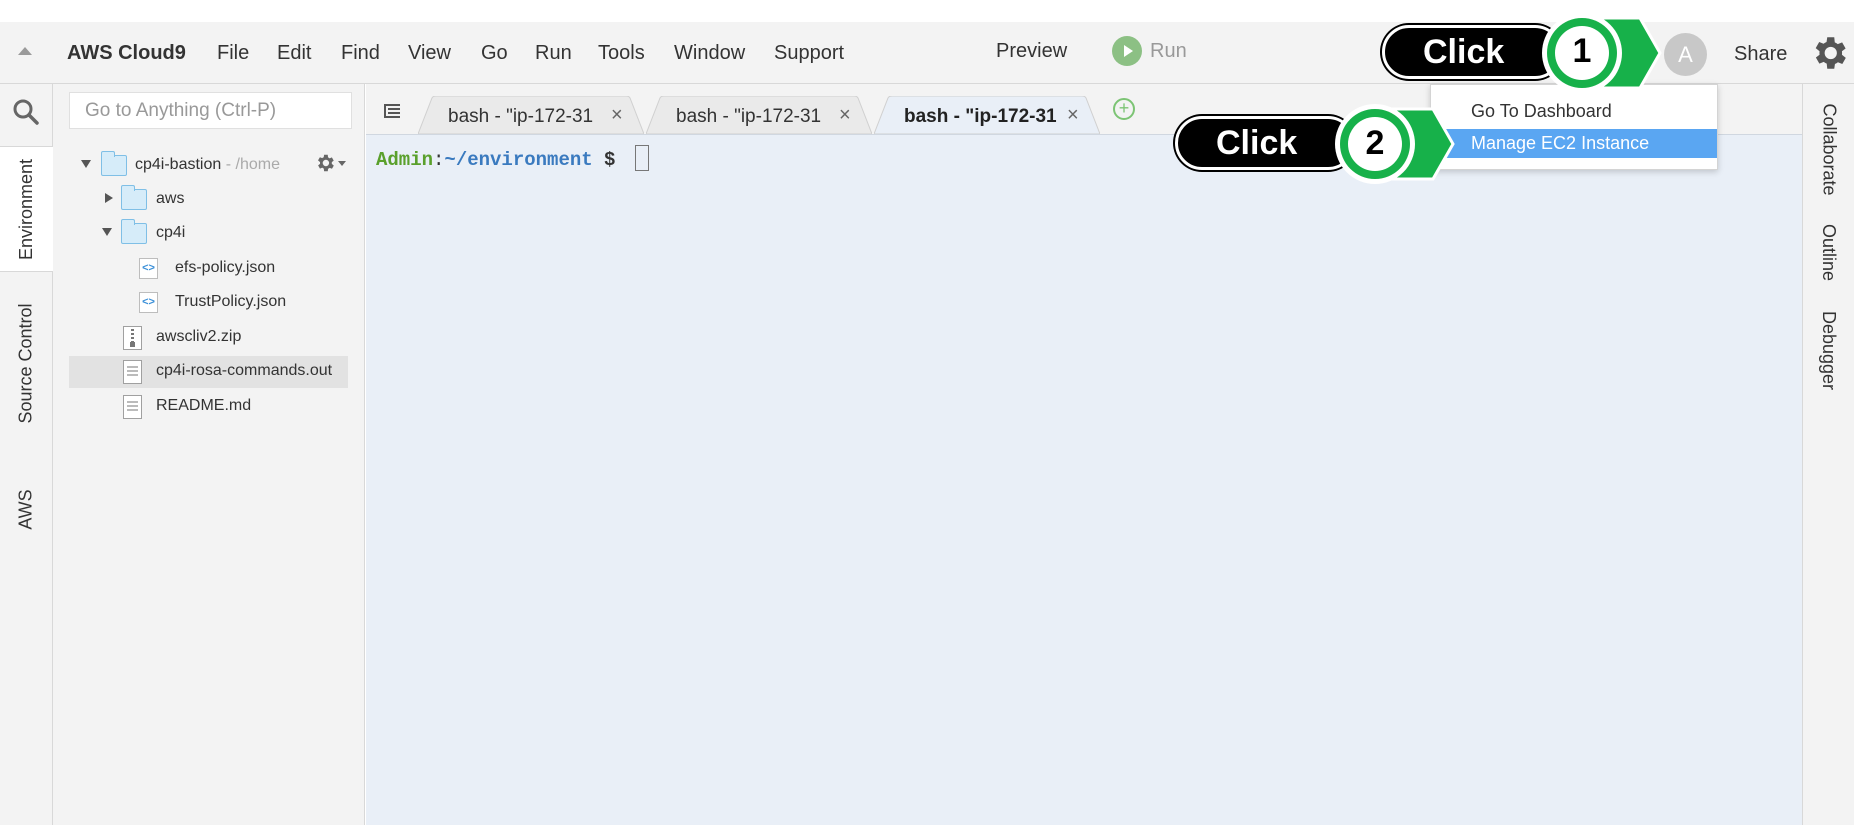 This screenshot has height=825, width=1854. I want to click on manage-ec2-instance-item: Manage EC2 Instance, so click(1574, 143).